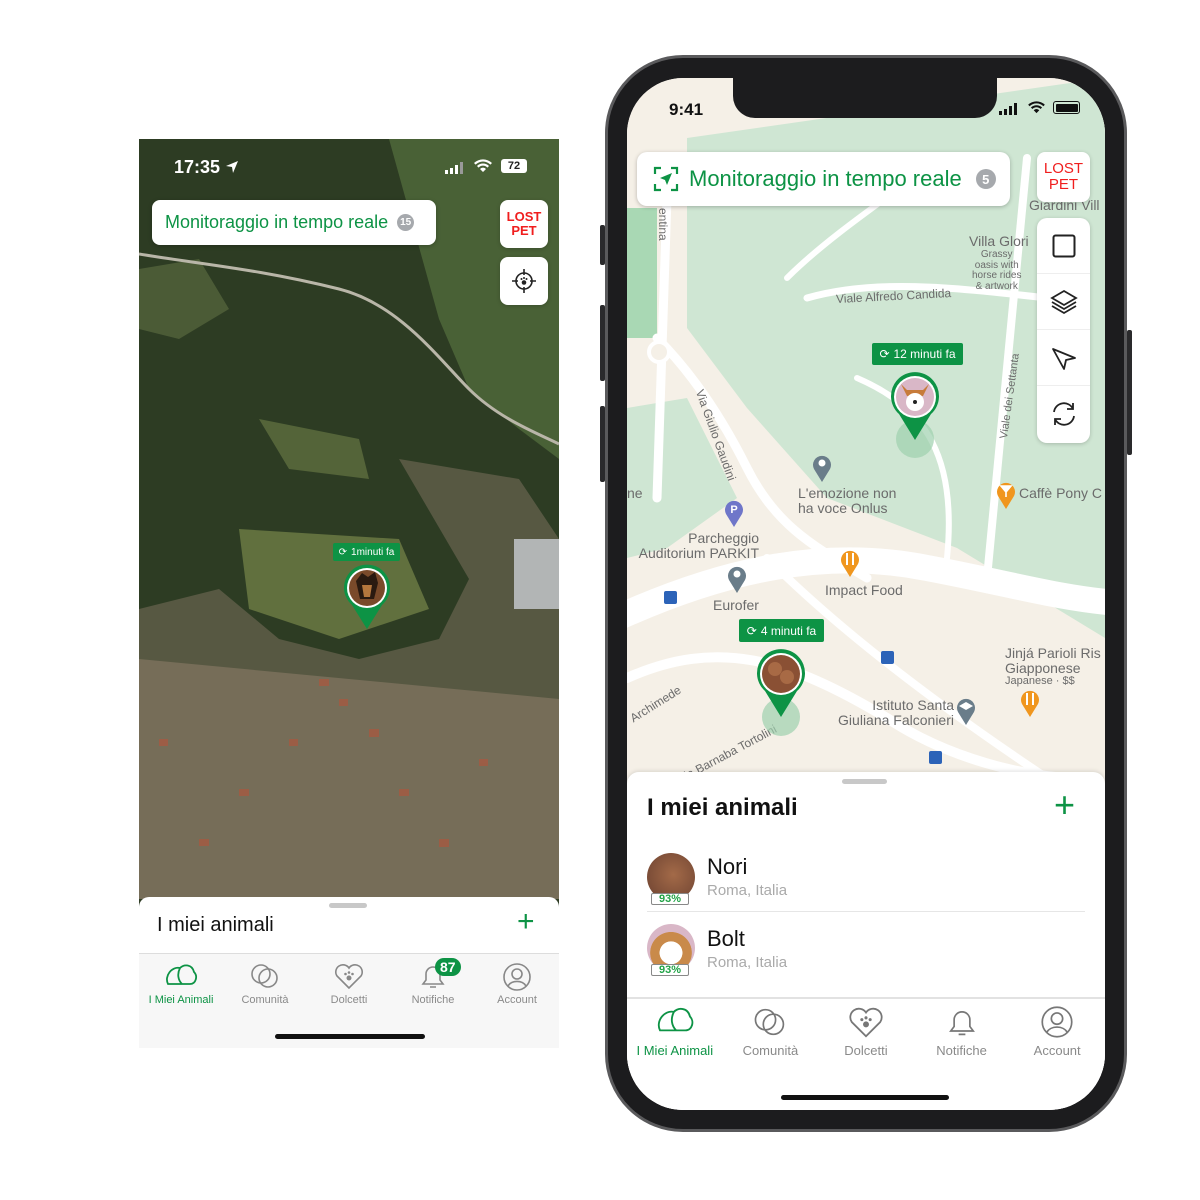 Image resolution: width=1200 pixels, height=1200 pixels. Describe the element at coordinates (961, 1023) in the screenshot. I see `bell-icon` at that location.